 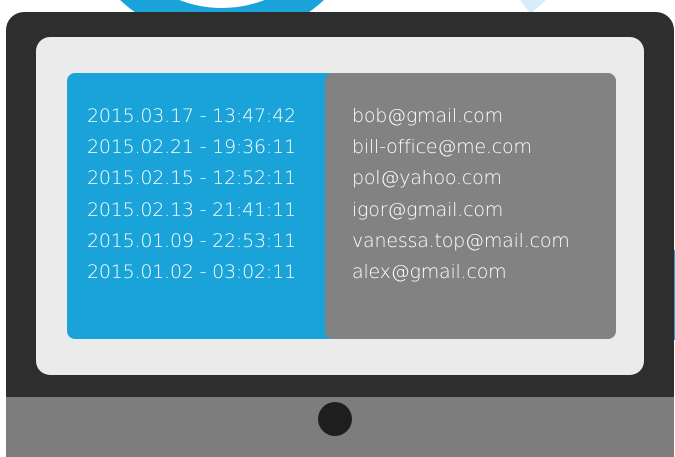 I want to click on email-cell: vanessa.top@mail.com, so click(x=461, y=240).